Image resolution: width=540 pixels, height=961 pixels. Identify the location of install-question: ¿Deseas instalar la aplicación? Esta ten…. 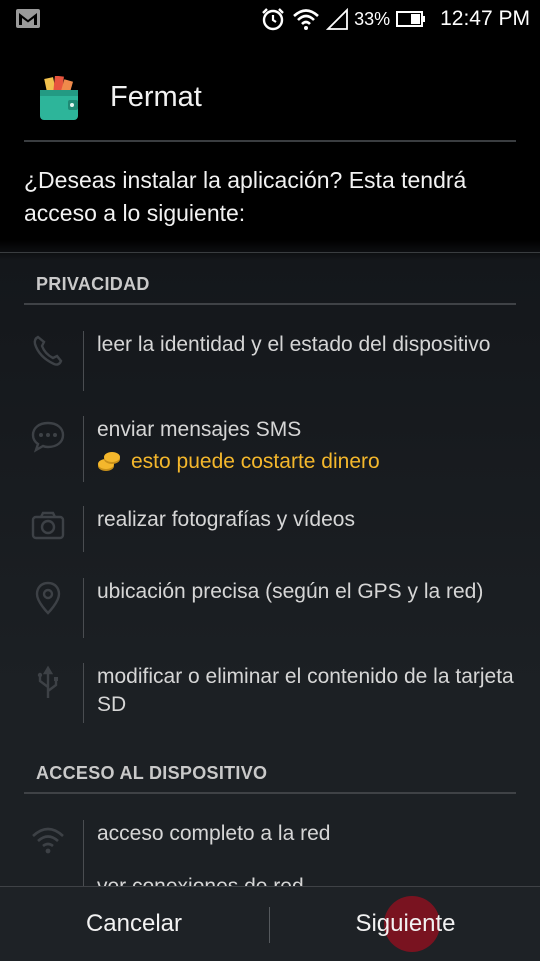
(245, 196).